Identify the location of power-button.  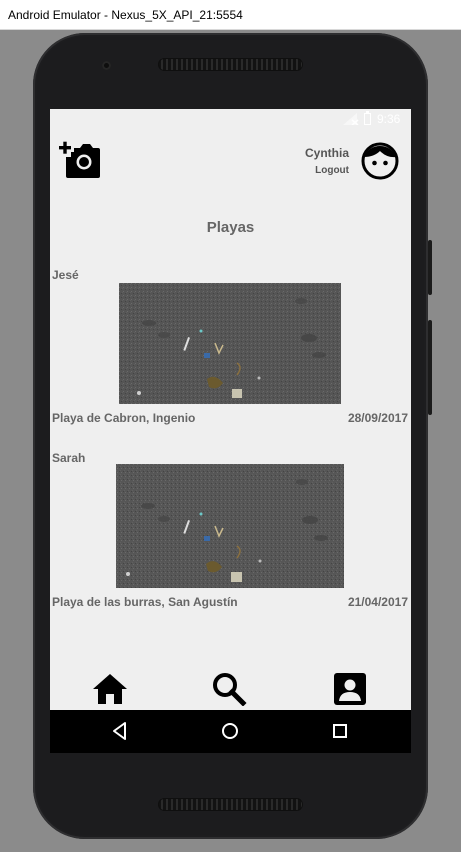
(430, 267).